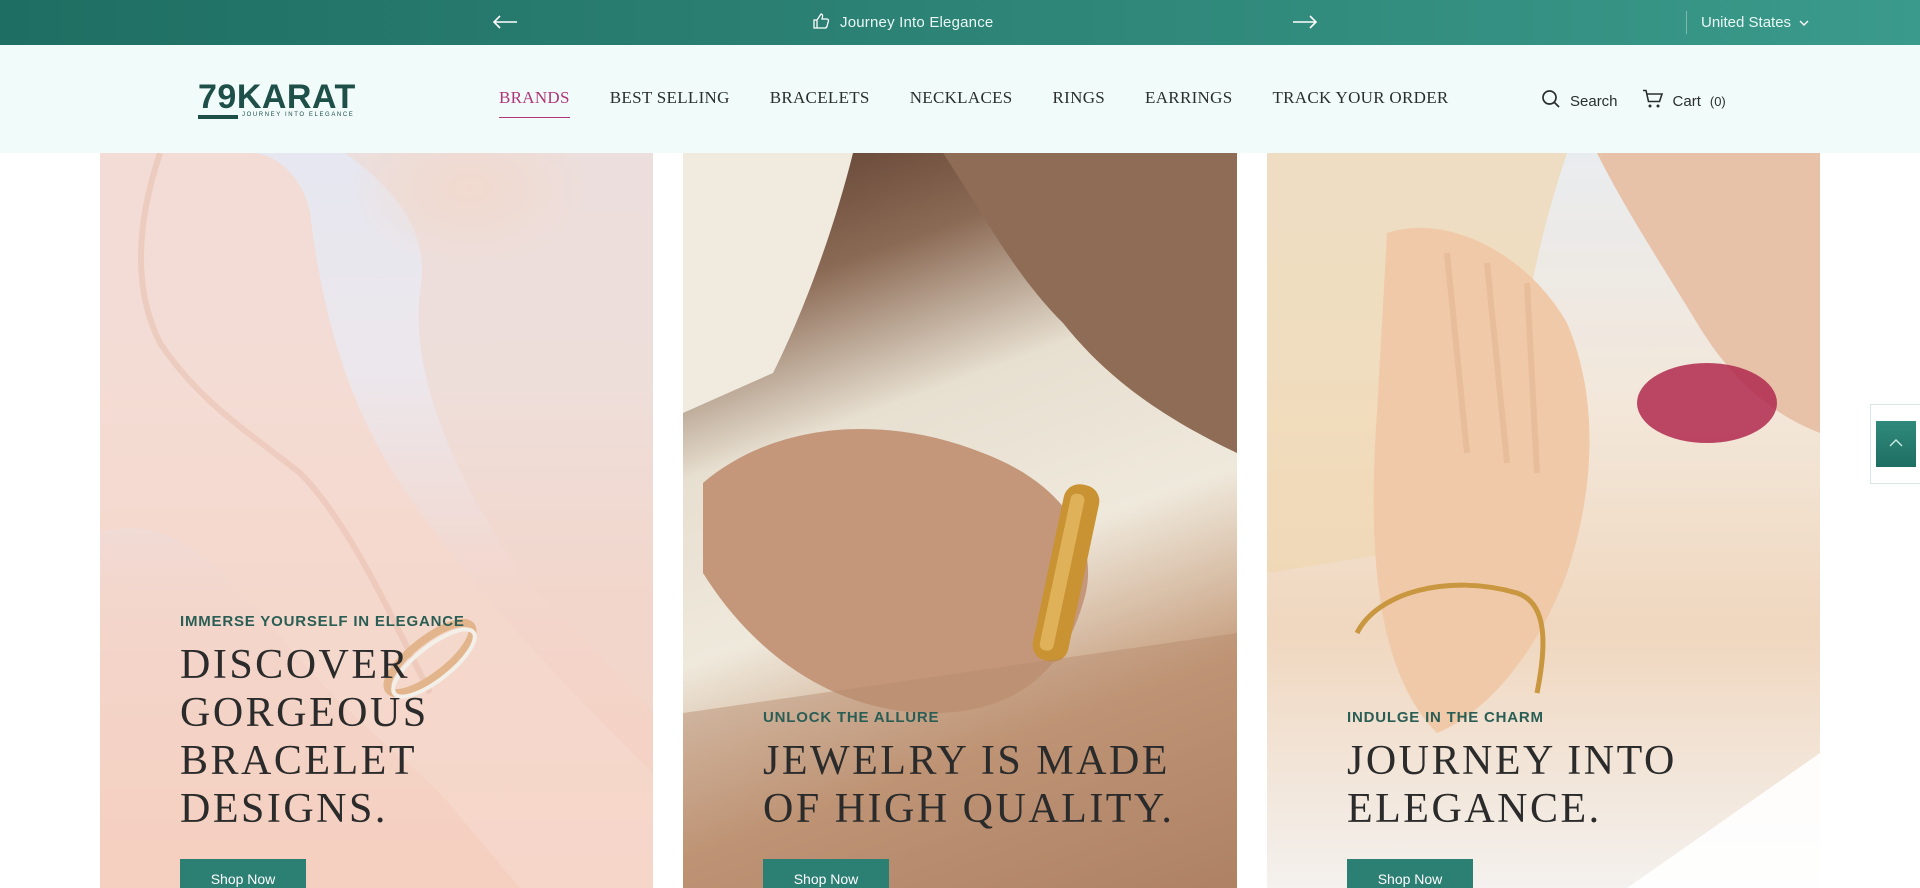 The height and width of the screenshot is (888, 1920). What do you see at coordinates (1594, 101) in the screenshot?
I see `search-label: Search` at bounding box center [1594, 101].